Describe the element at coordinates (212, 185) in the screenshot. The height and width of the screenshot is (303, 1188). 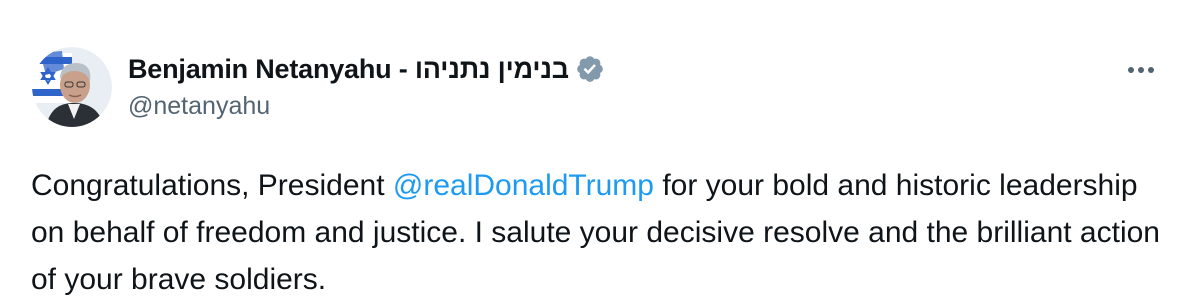
I see `tweet-text-start: Congratulations, President` at that location.